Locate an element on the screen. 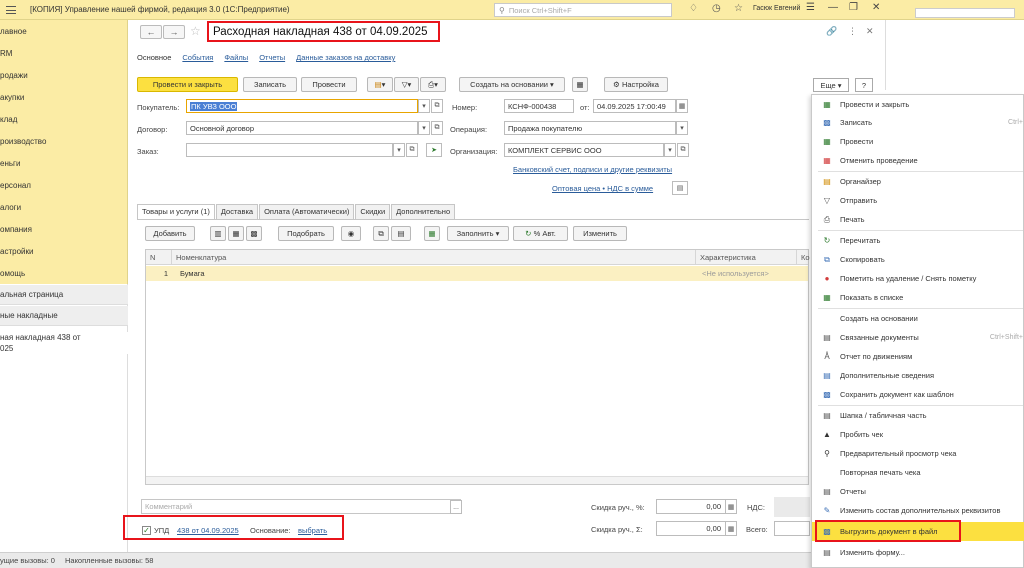  sidebar-item-settings: астройки is located at coordinates (16, 251).